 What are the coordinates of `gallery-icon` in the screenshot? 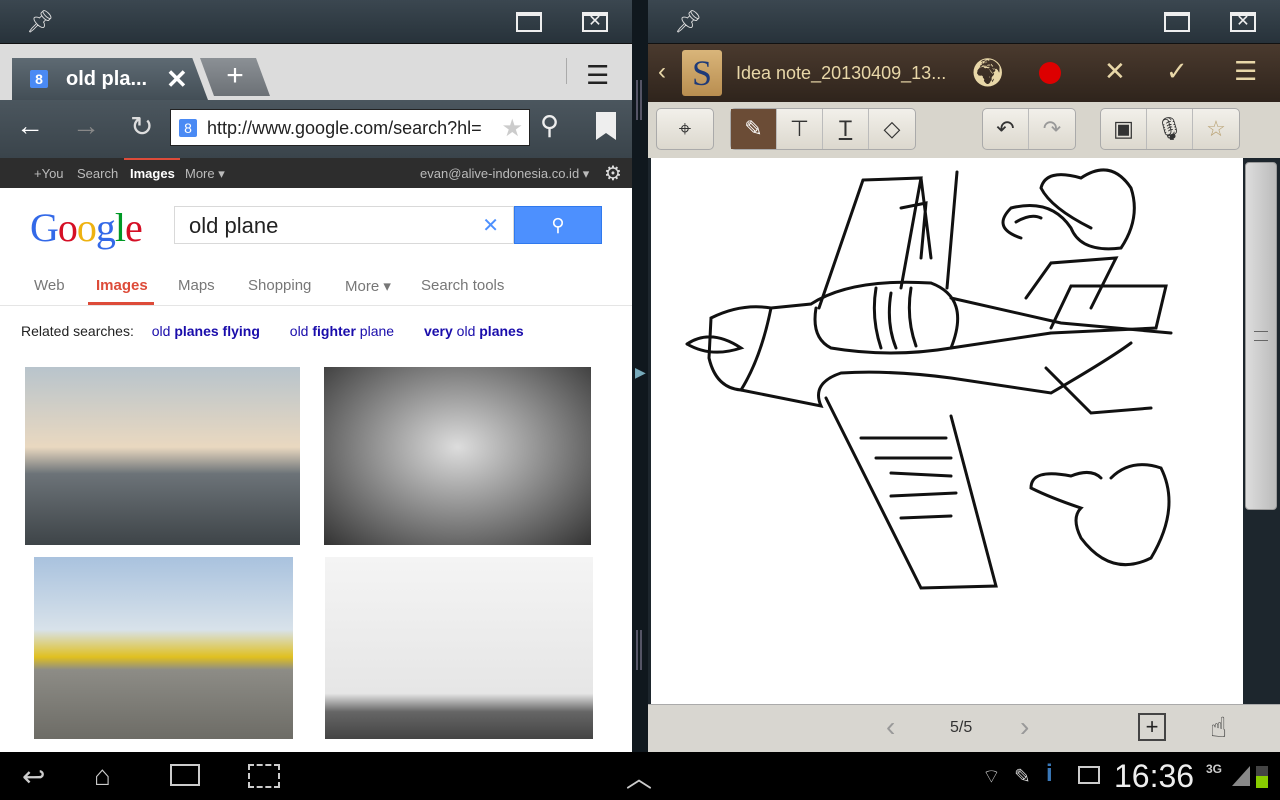 It's located at (1089, 775).